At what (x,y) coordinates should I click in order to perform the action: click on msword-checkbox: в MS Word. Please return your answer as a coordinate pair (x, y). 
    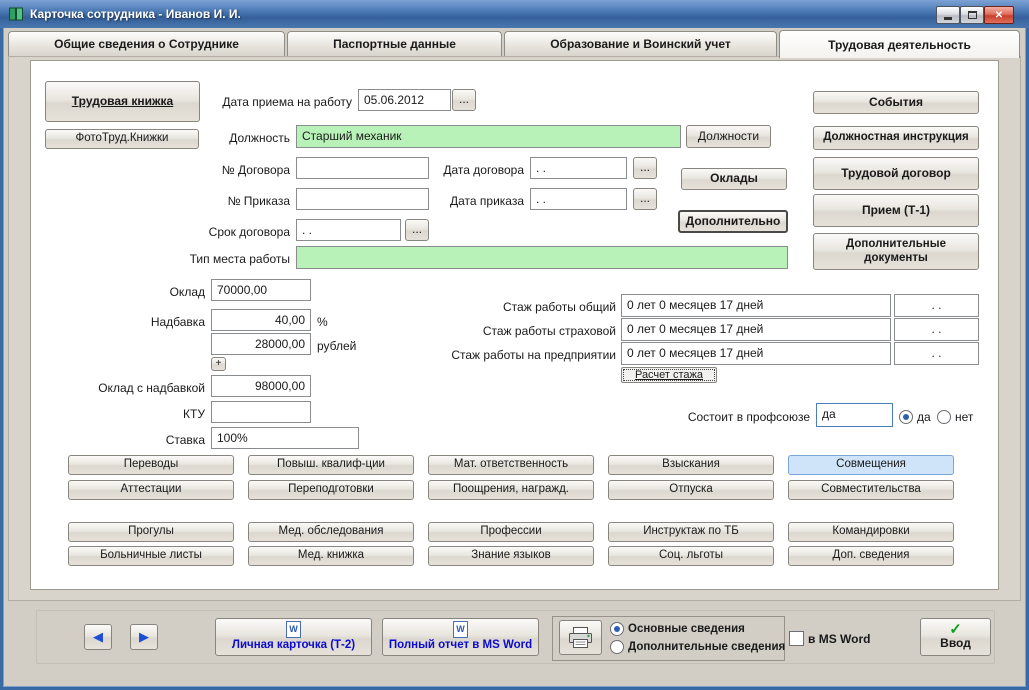
    Looking at the image, I should click on (829, 638).